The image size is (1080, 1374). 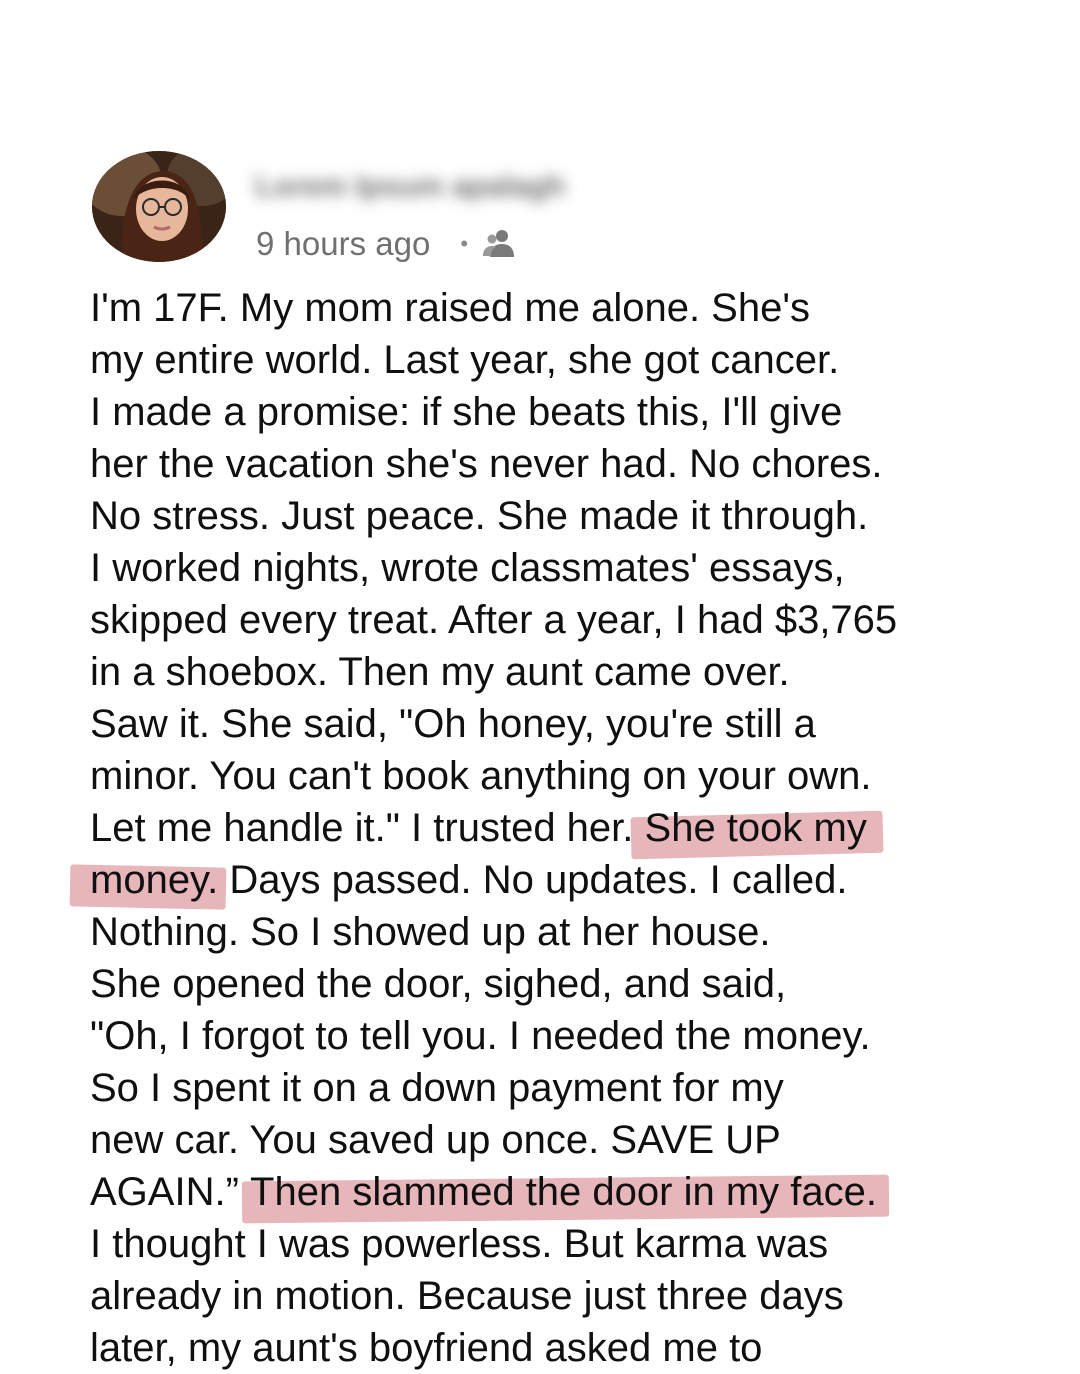 I want to click on post-timestamp: 9 hours ago, so click(x=343, y=244).